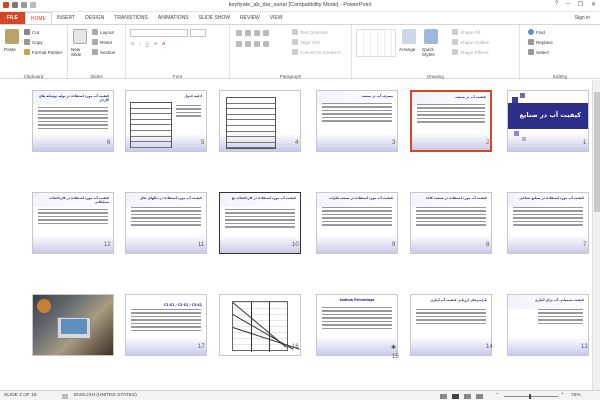 This screenshot has height=400, width=600. What do you see at coordinates (131, 18) in the screenshot?
I see `tab-transitions: TRANSITIONS` at bounding box center [131, 18].